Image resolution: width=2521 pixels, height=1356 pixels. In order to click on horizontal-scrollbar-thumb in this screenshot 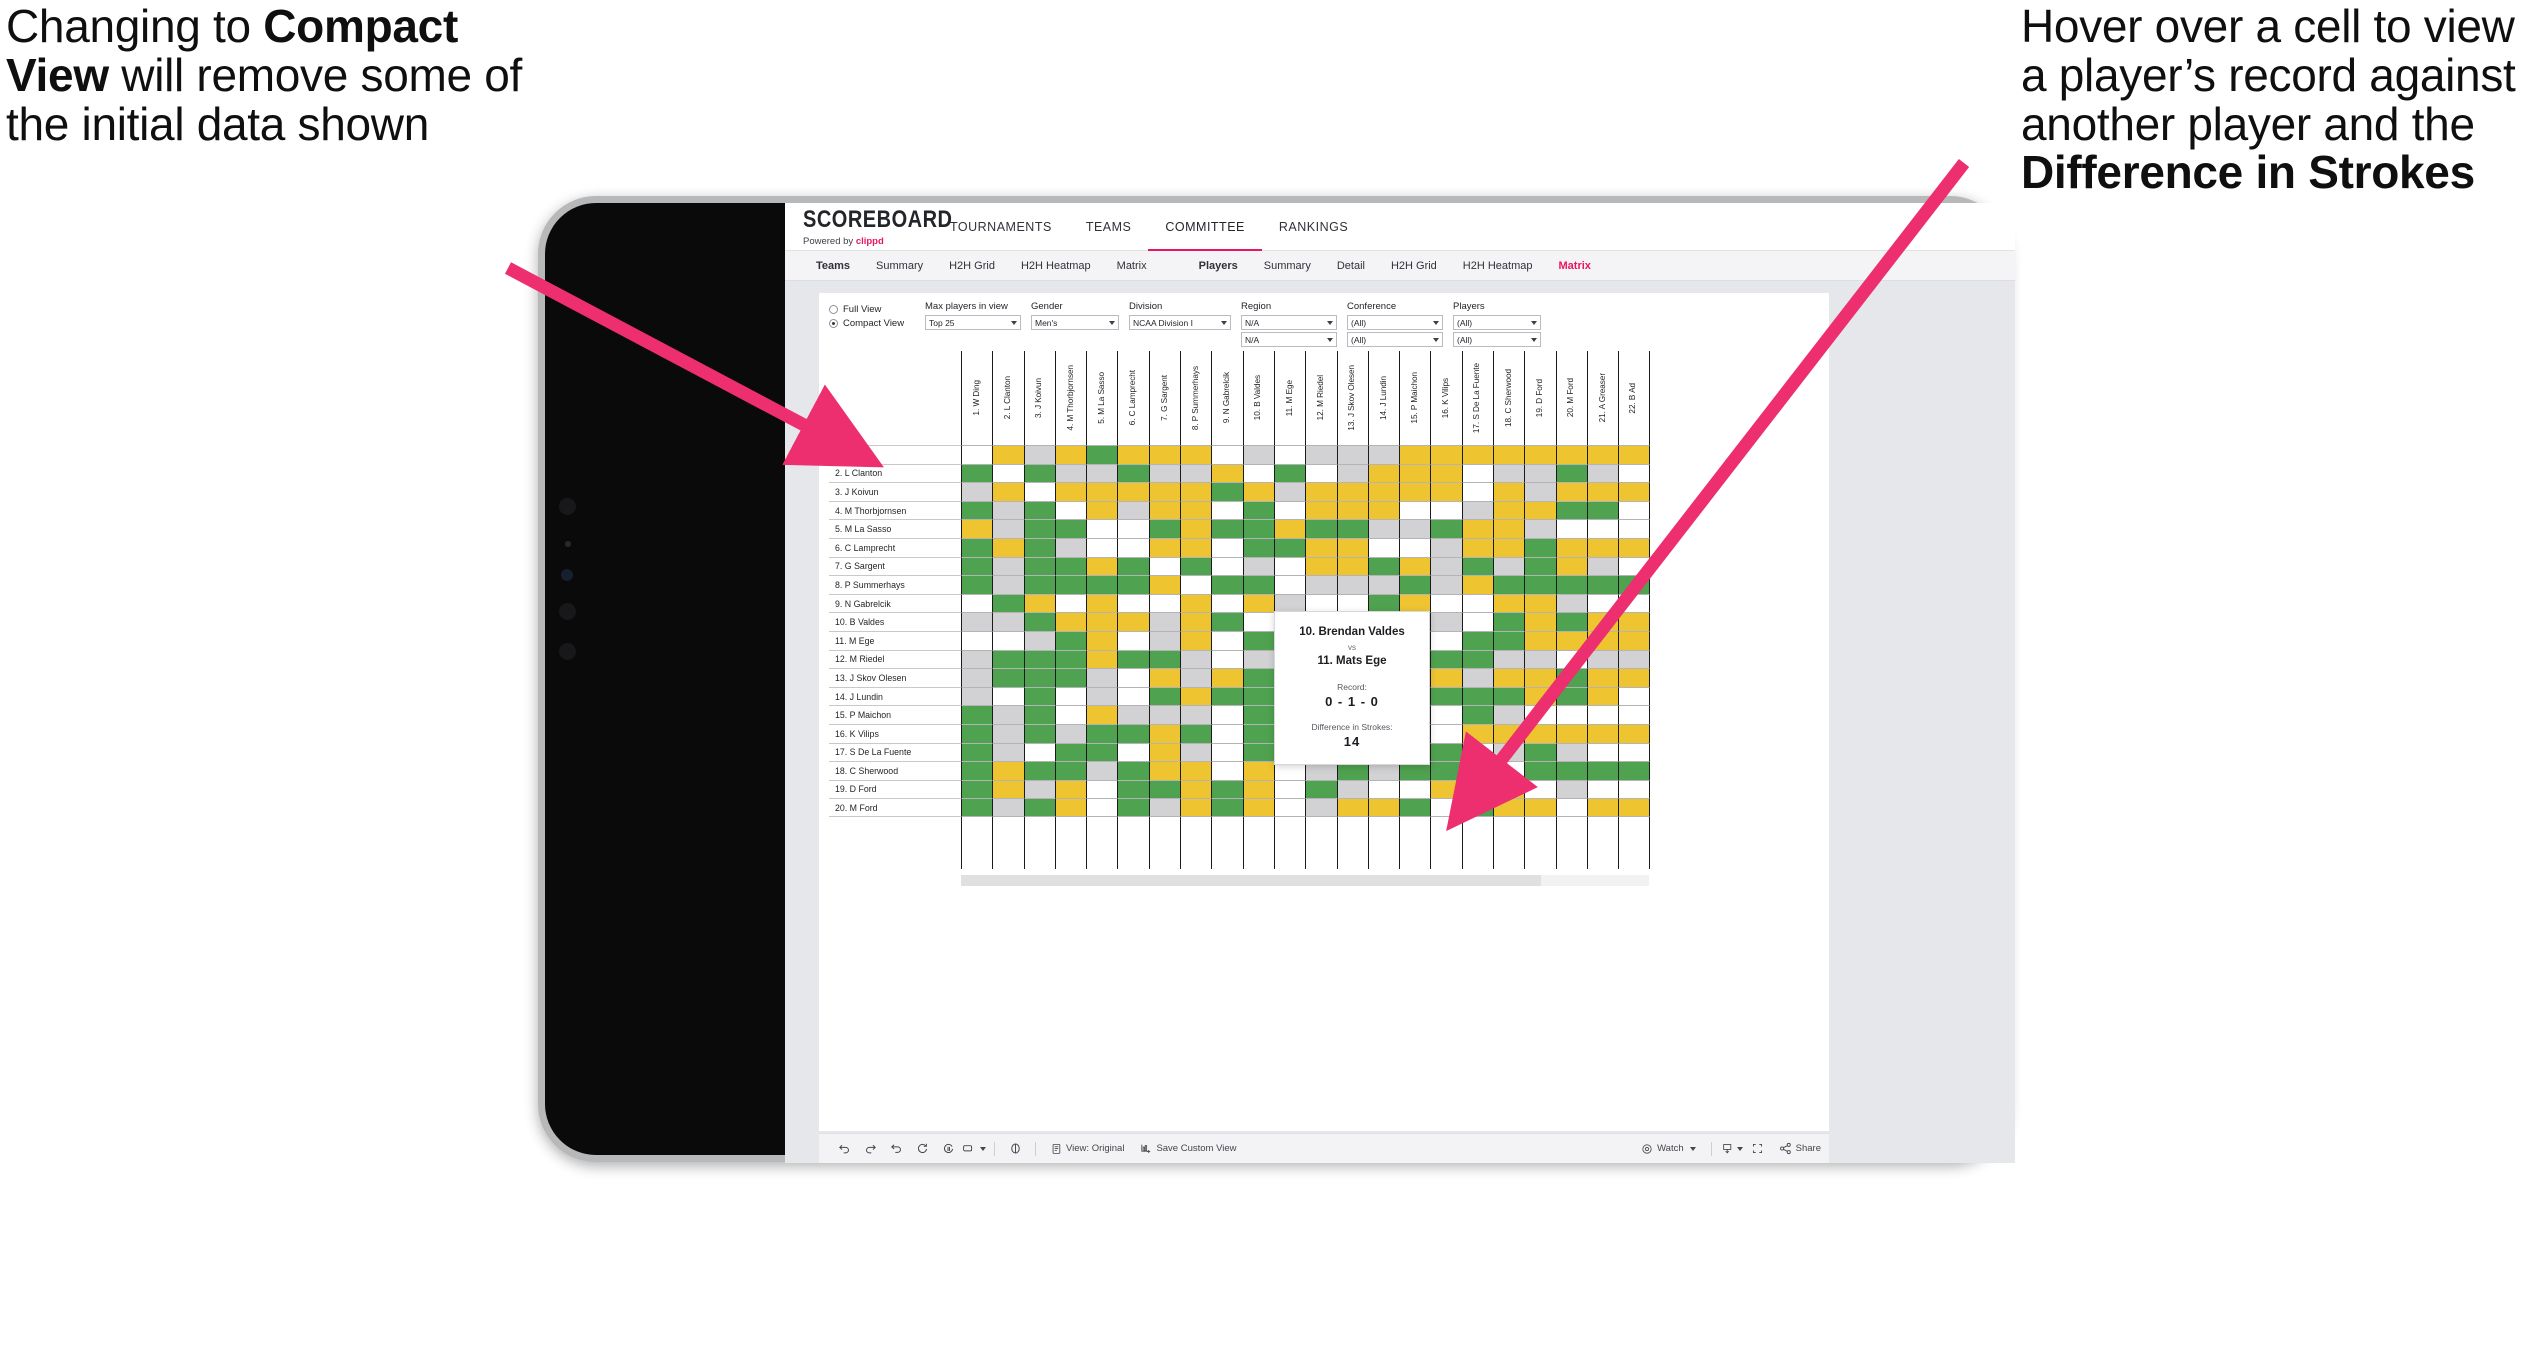, I will do `click(1251, 880)`.